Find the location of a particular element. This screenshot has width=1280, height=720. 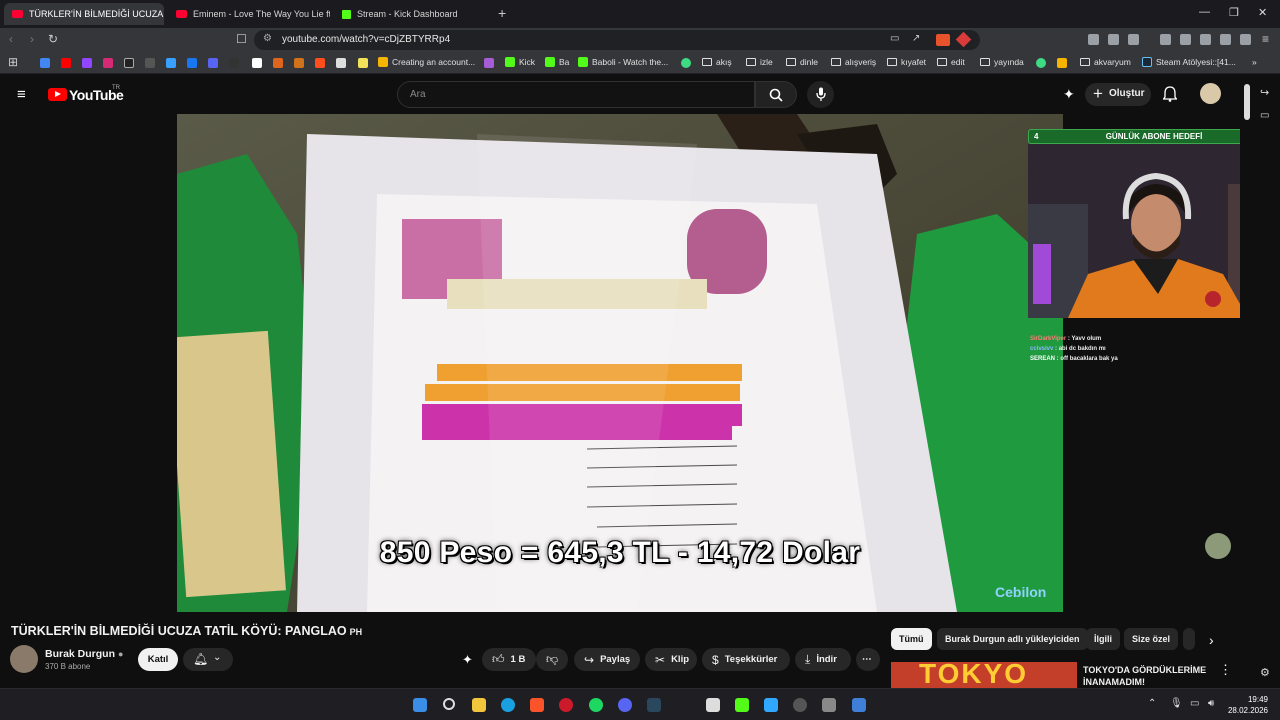

chip-all: Tümü is located at coordinates (911, 639).